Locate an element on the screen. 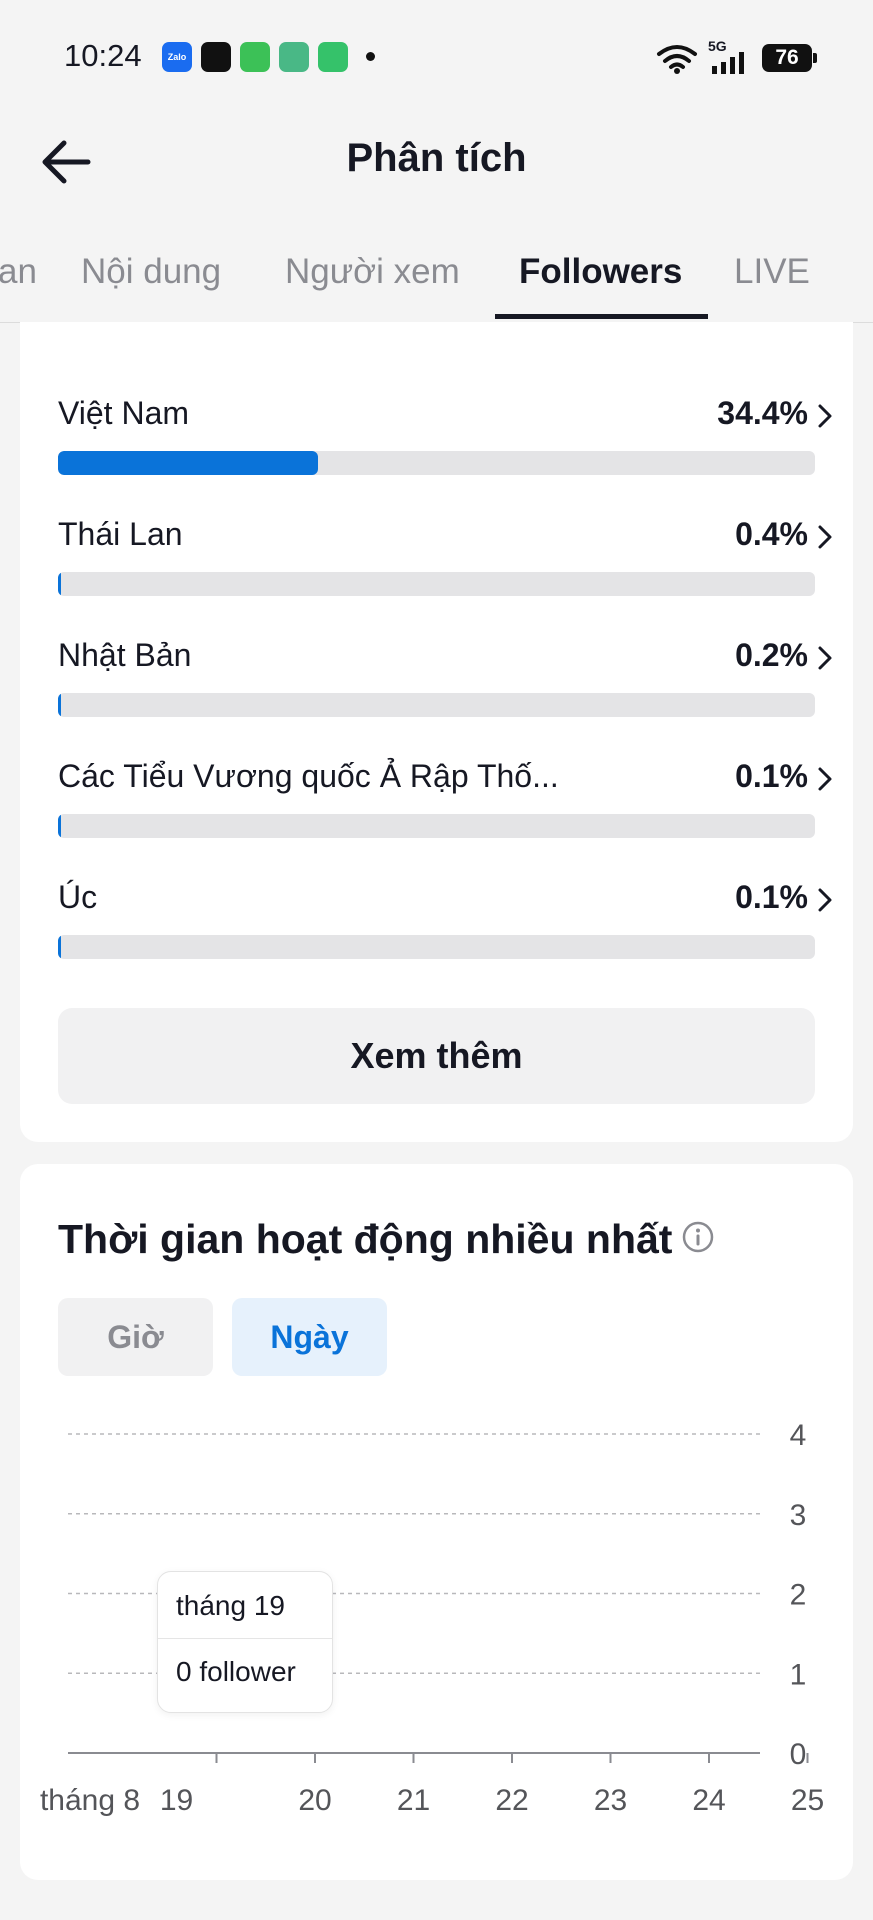 The image size is (873, 1920). x-tick-label: 22 is located at coordinates (511, 1800).